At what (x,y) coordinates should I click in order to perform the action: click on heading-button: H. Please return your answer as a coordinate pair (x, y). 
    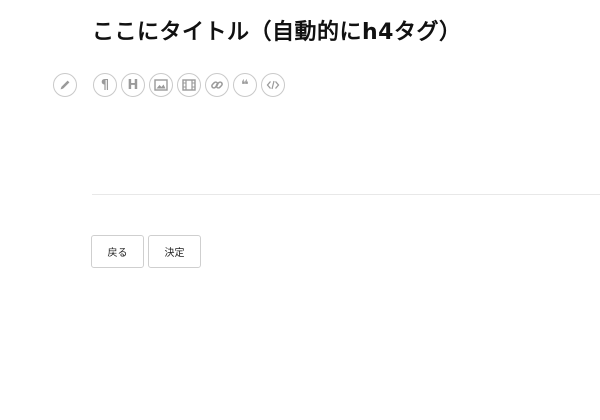
    Looking at the image, I should click on (133, 85).